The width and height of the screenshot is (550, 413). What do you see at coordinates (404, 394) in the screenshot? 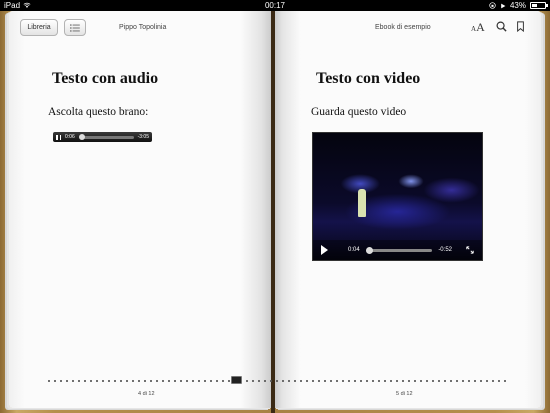
I see `right-page-number: 5 di 12` at bounding box center [404, 394].